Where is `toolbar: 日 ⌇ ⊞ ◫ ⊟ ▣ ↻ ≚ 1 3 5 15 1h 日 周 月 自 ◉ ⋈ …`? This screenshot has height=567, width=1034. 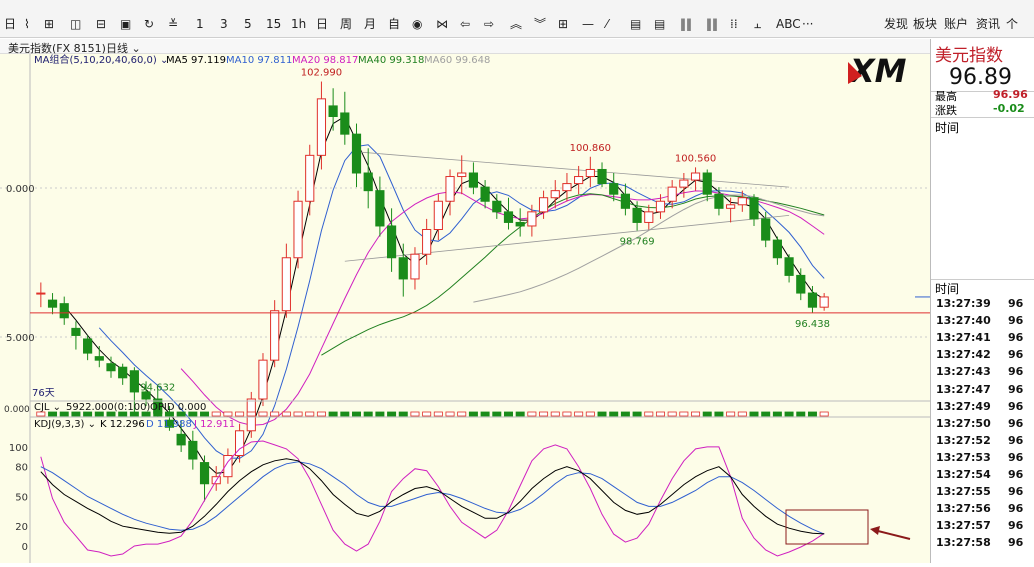
toolbar: 日 ⌇ ⊞ ◫ ⊟ ▣ ↻ ≚ 1 3 5 15 1h 日 周 月 自 ◉ ⋈ … is located at coordinates (517, 19).